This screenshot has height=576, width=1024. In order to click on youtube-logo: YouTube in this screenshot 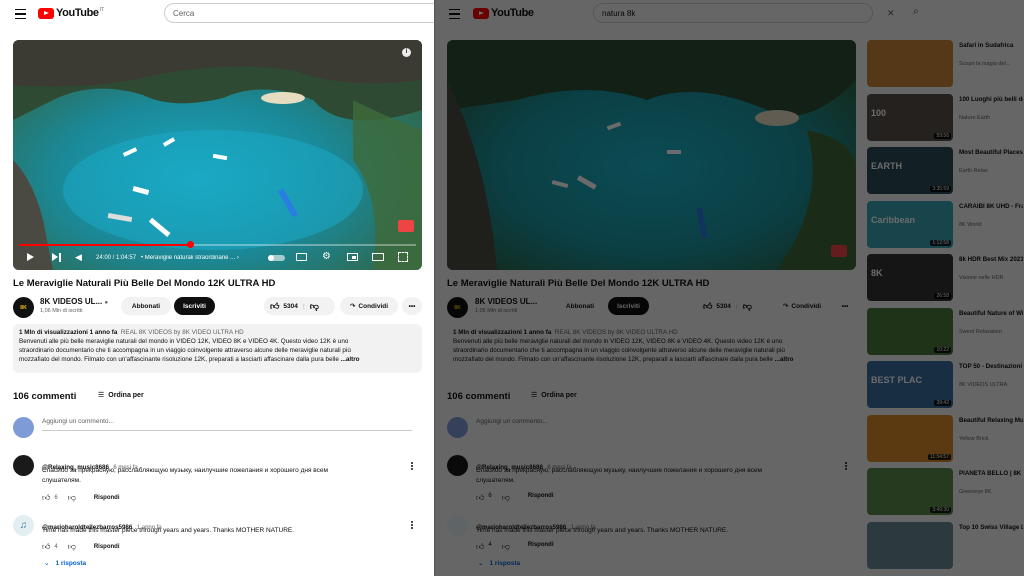, I will do `click(503, 13)`.